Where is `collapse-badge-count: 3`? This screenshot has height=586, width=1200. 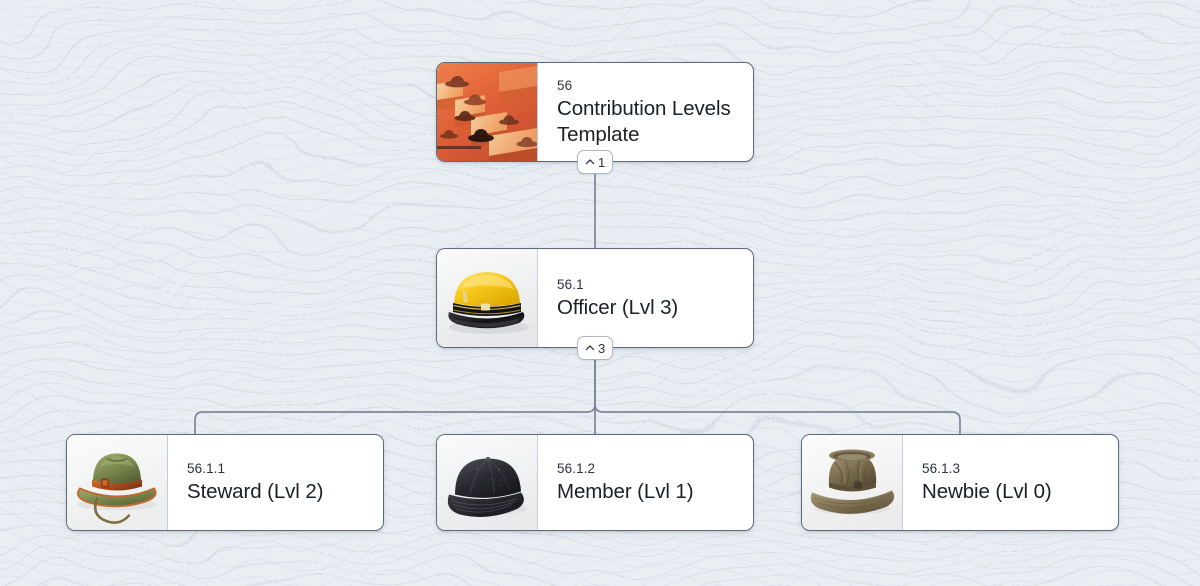 collapse-badge-count: 3 is located at coordinates (602, 348).